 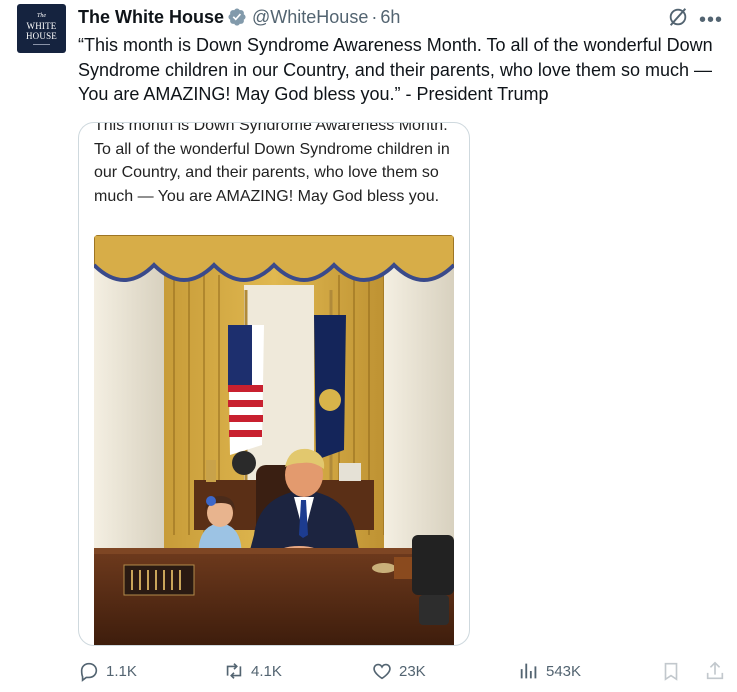 What do you see at coordinates (564, 671) in the screenshot?
I see `view-count: 543K` at bounding box center [564, 671].